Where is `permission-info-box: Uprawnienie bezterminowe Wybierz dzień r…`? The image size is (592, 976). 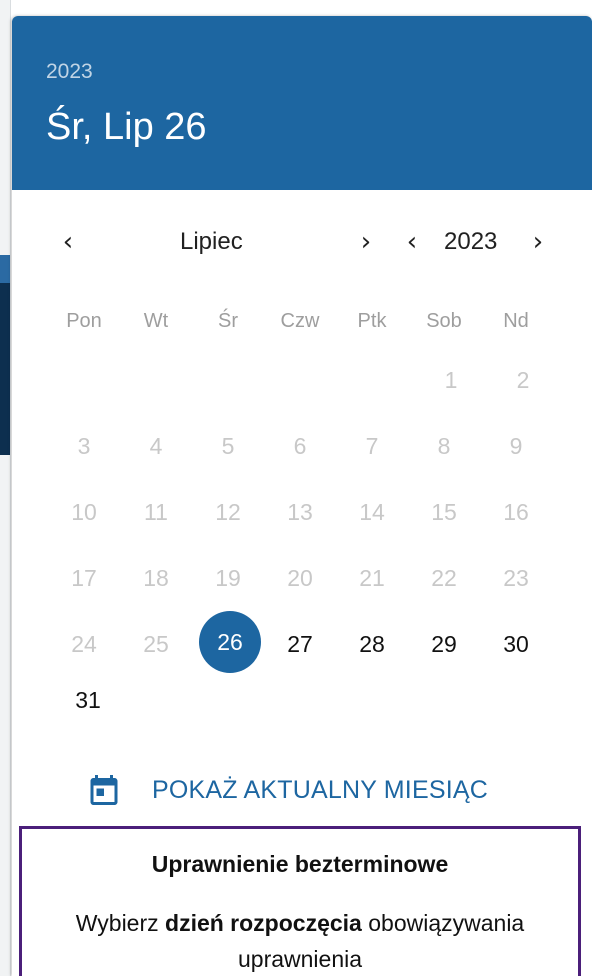
permission-info-box: Uprawnienie bezterminowe Wybierz dzień r… is located at coordinates (300, 901).